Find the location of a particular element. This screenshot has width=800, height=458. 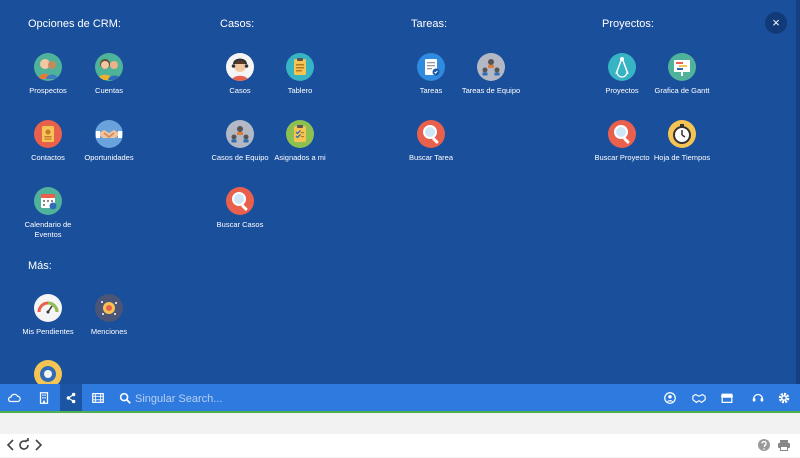

help-icon is located at coordinates (764, 445).